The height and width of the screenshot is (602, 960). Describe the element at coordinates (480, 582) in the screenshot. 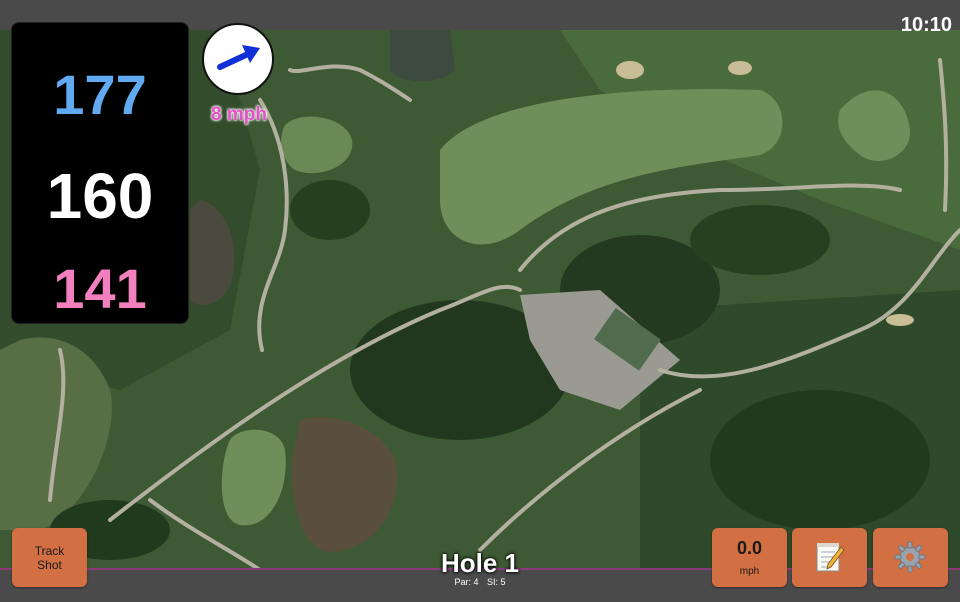

I see `hole-meta: Par: 4 SI: 5` at that location.